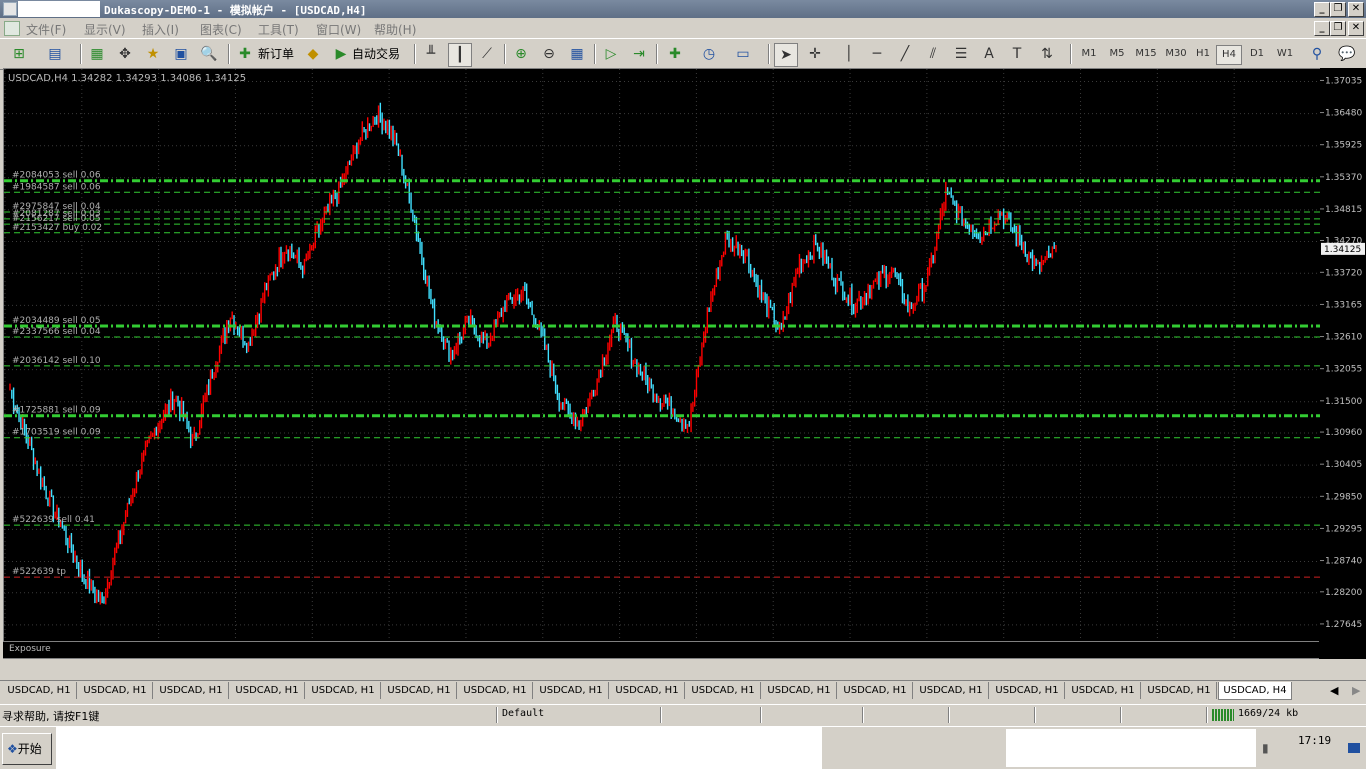  What do you see at coordinates (55, 54) in the screenshot?
I see `profiles-icon: ▤` at bounding box center [55, 54].